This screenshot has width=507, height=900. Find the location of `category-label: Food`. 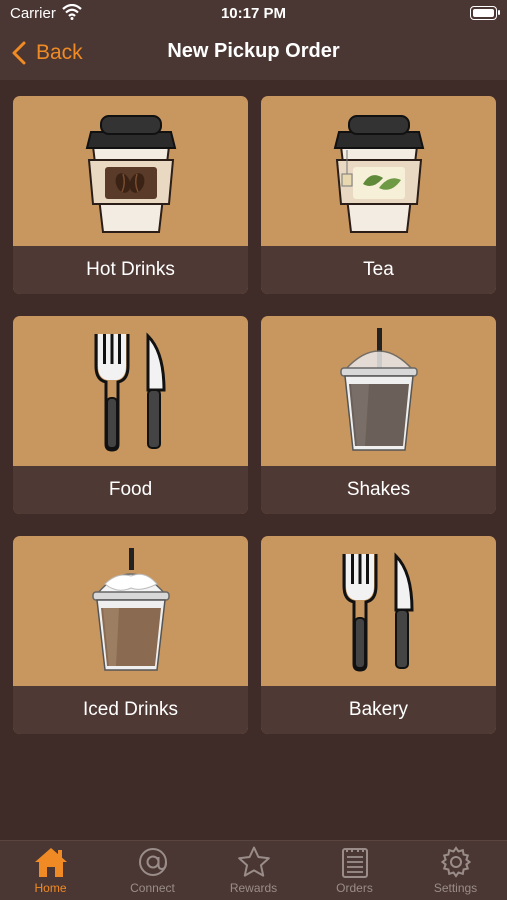

category-label: Food is located at coordinates (130, 490).